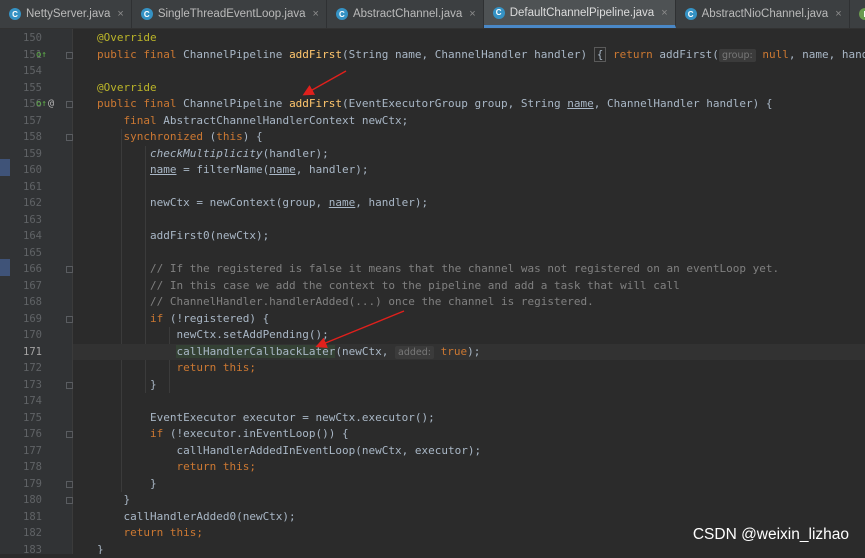  Describe the element at coordinates (469, 137) in the screenshot. I see `code-line: synchronized (this) {` at that location.